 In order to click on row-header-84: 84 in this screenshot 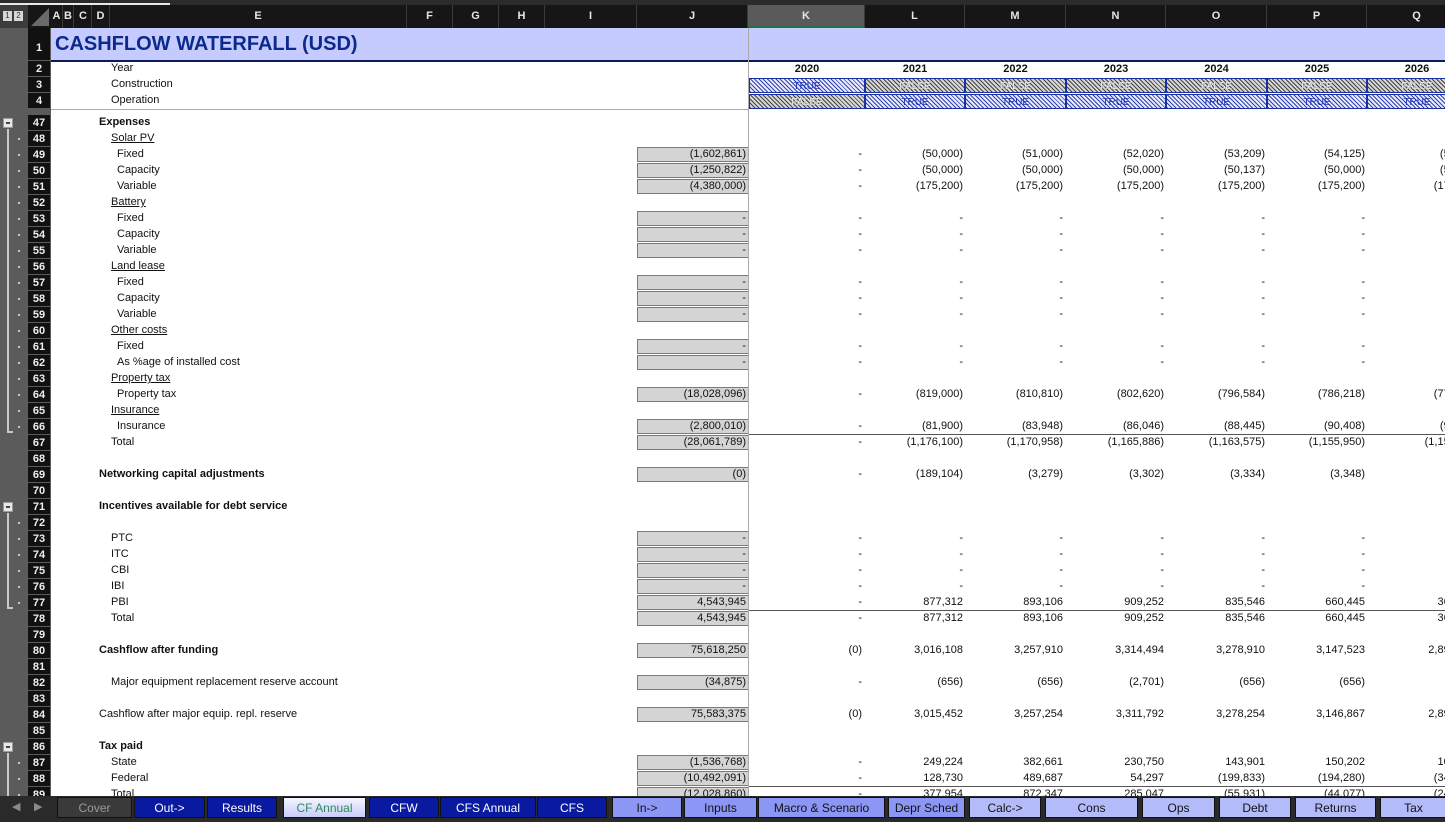, I will do `click(39, 715)`.